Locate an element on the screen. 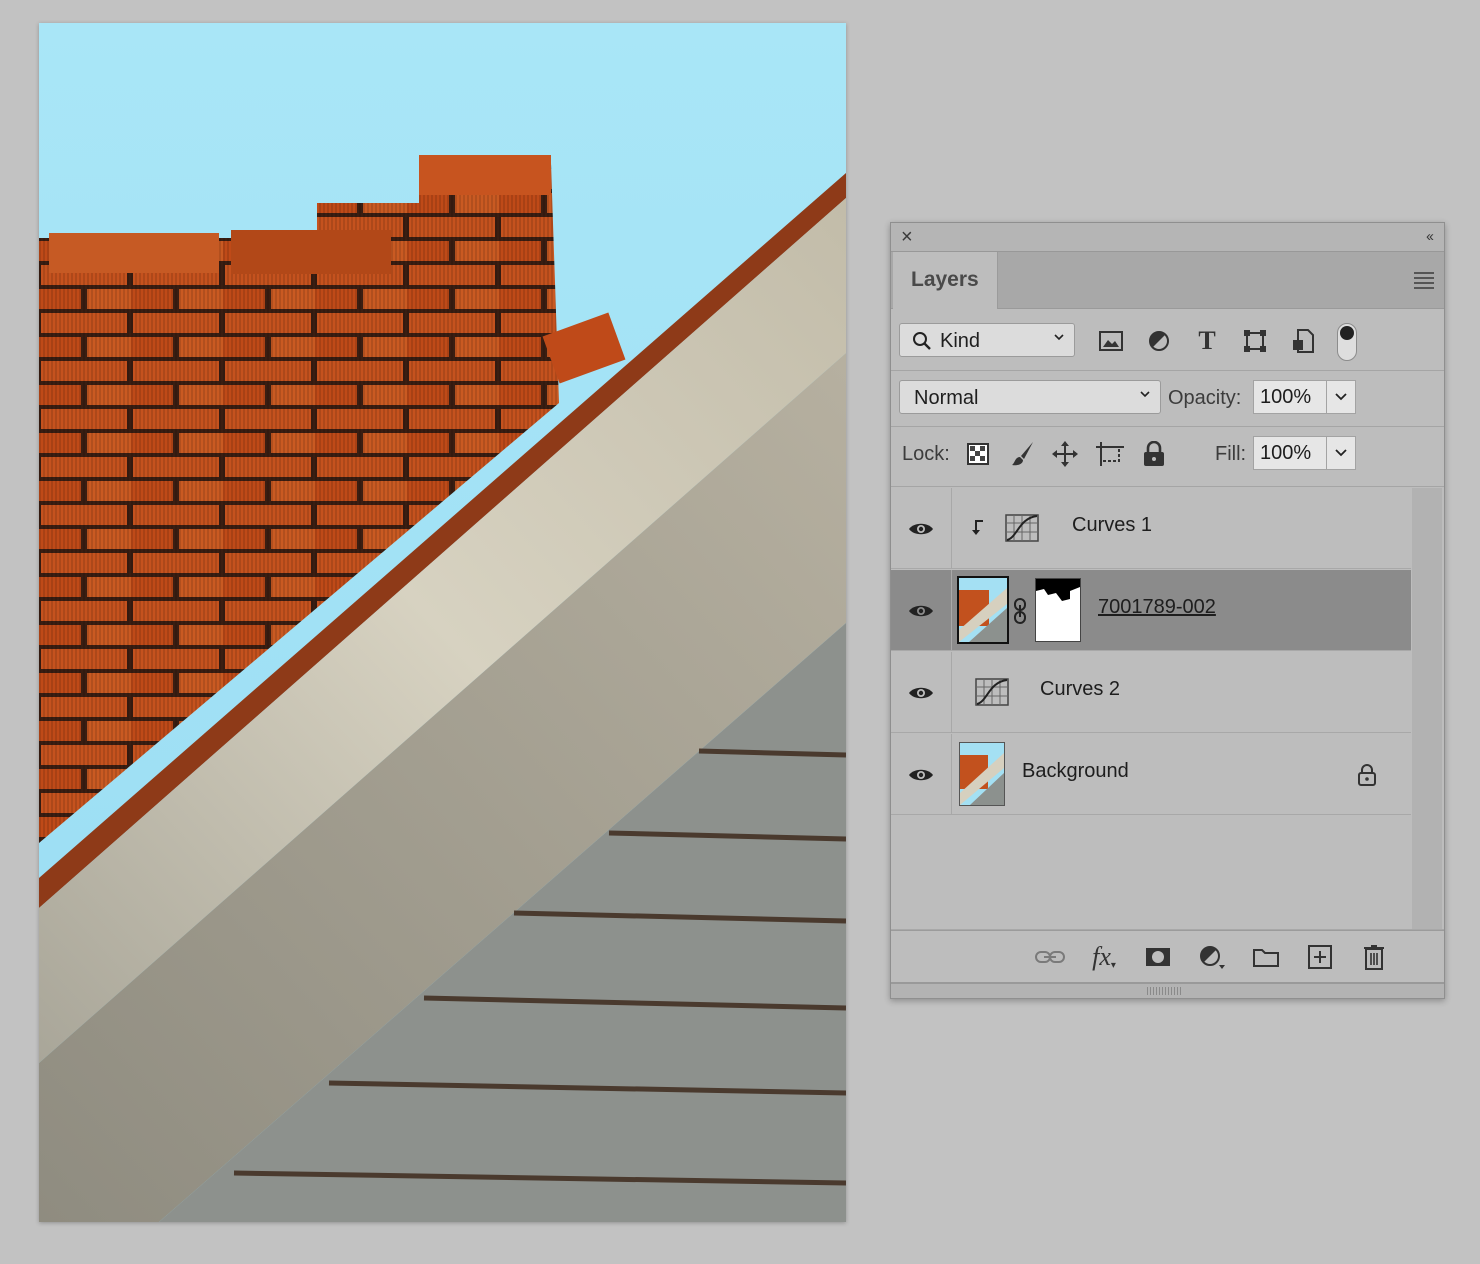  clipping-arrow-icon is located at coordinates (977, 527).